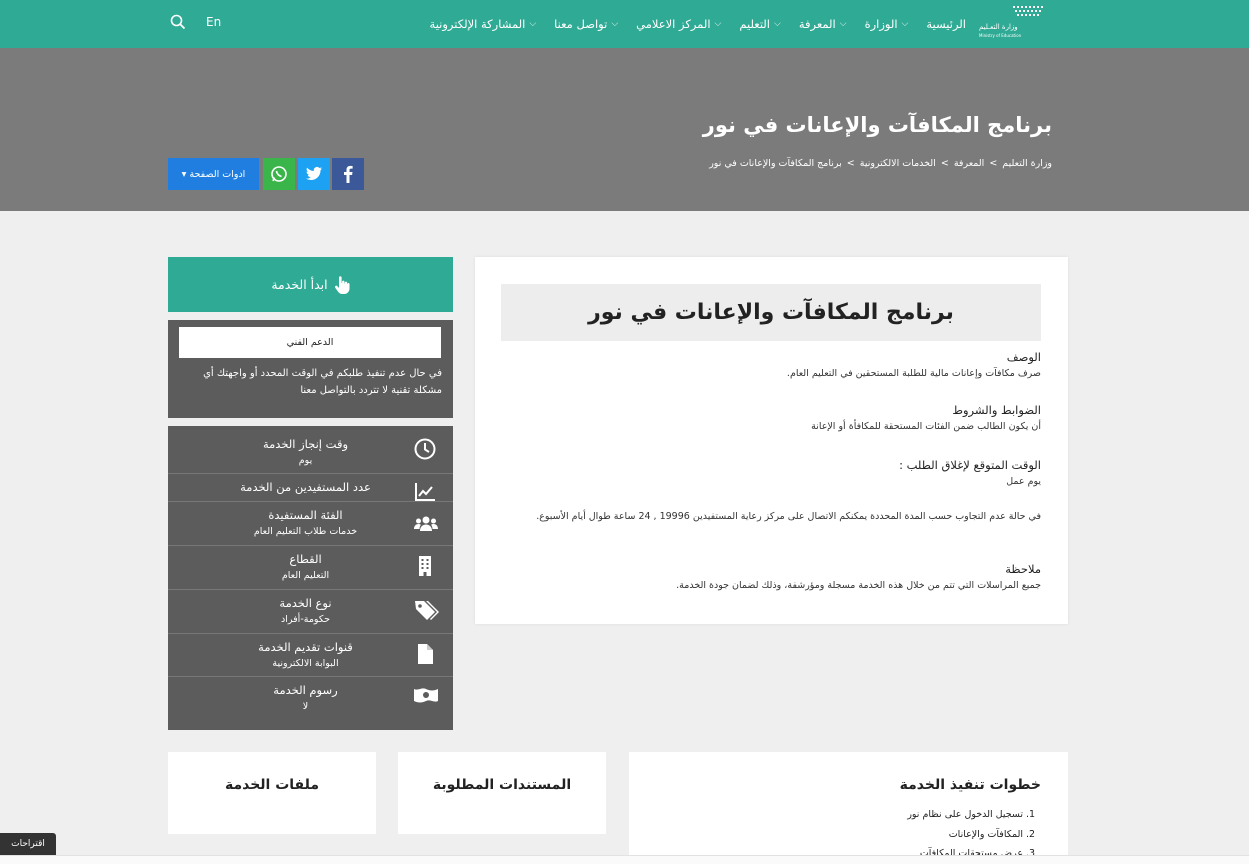 The width and height of the screenshot is (1249, 864). I want to click on info-label: وقت إنجاز الخدمة, so click(305, 444).